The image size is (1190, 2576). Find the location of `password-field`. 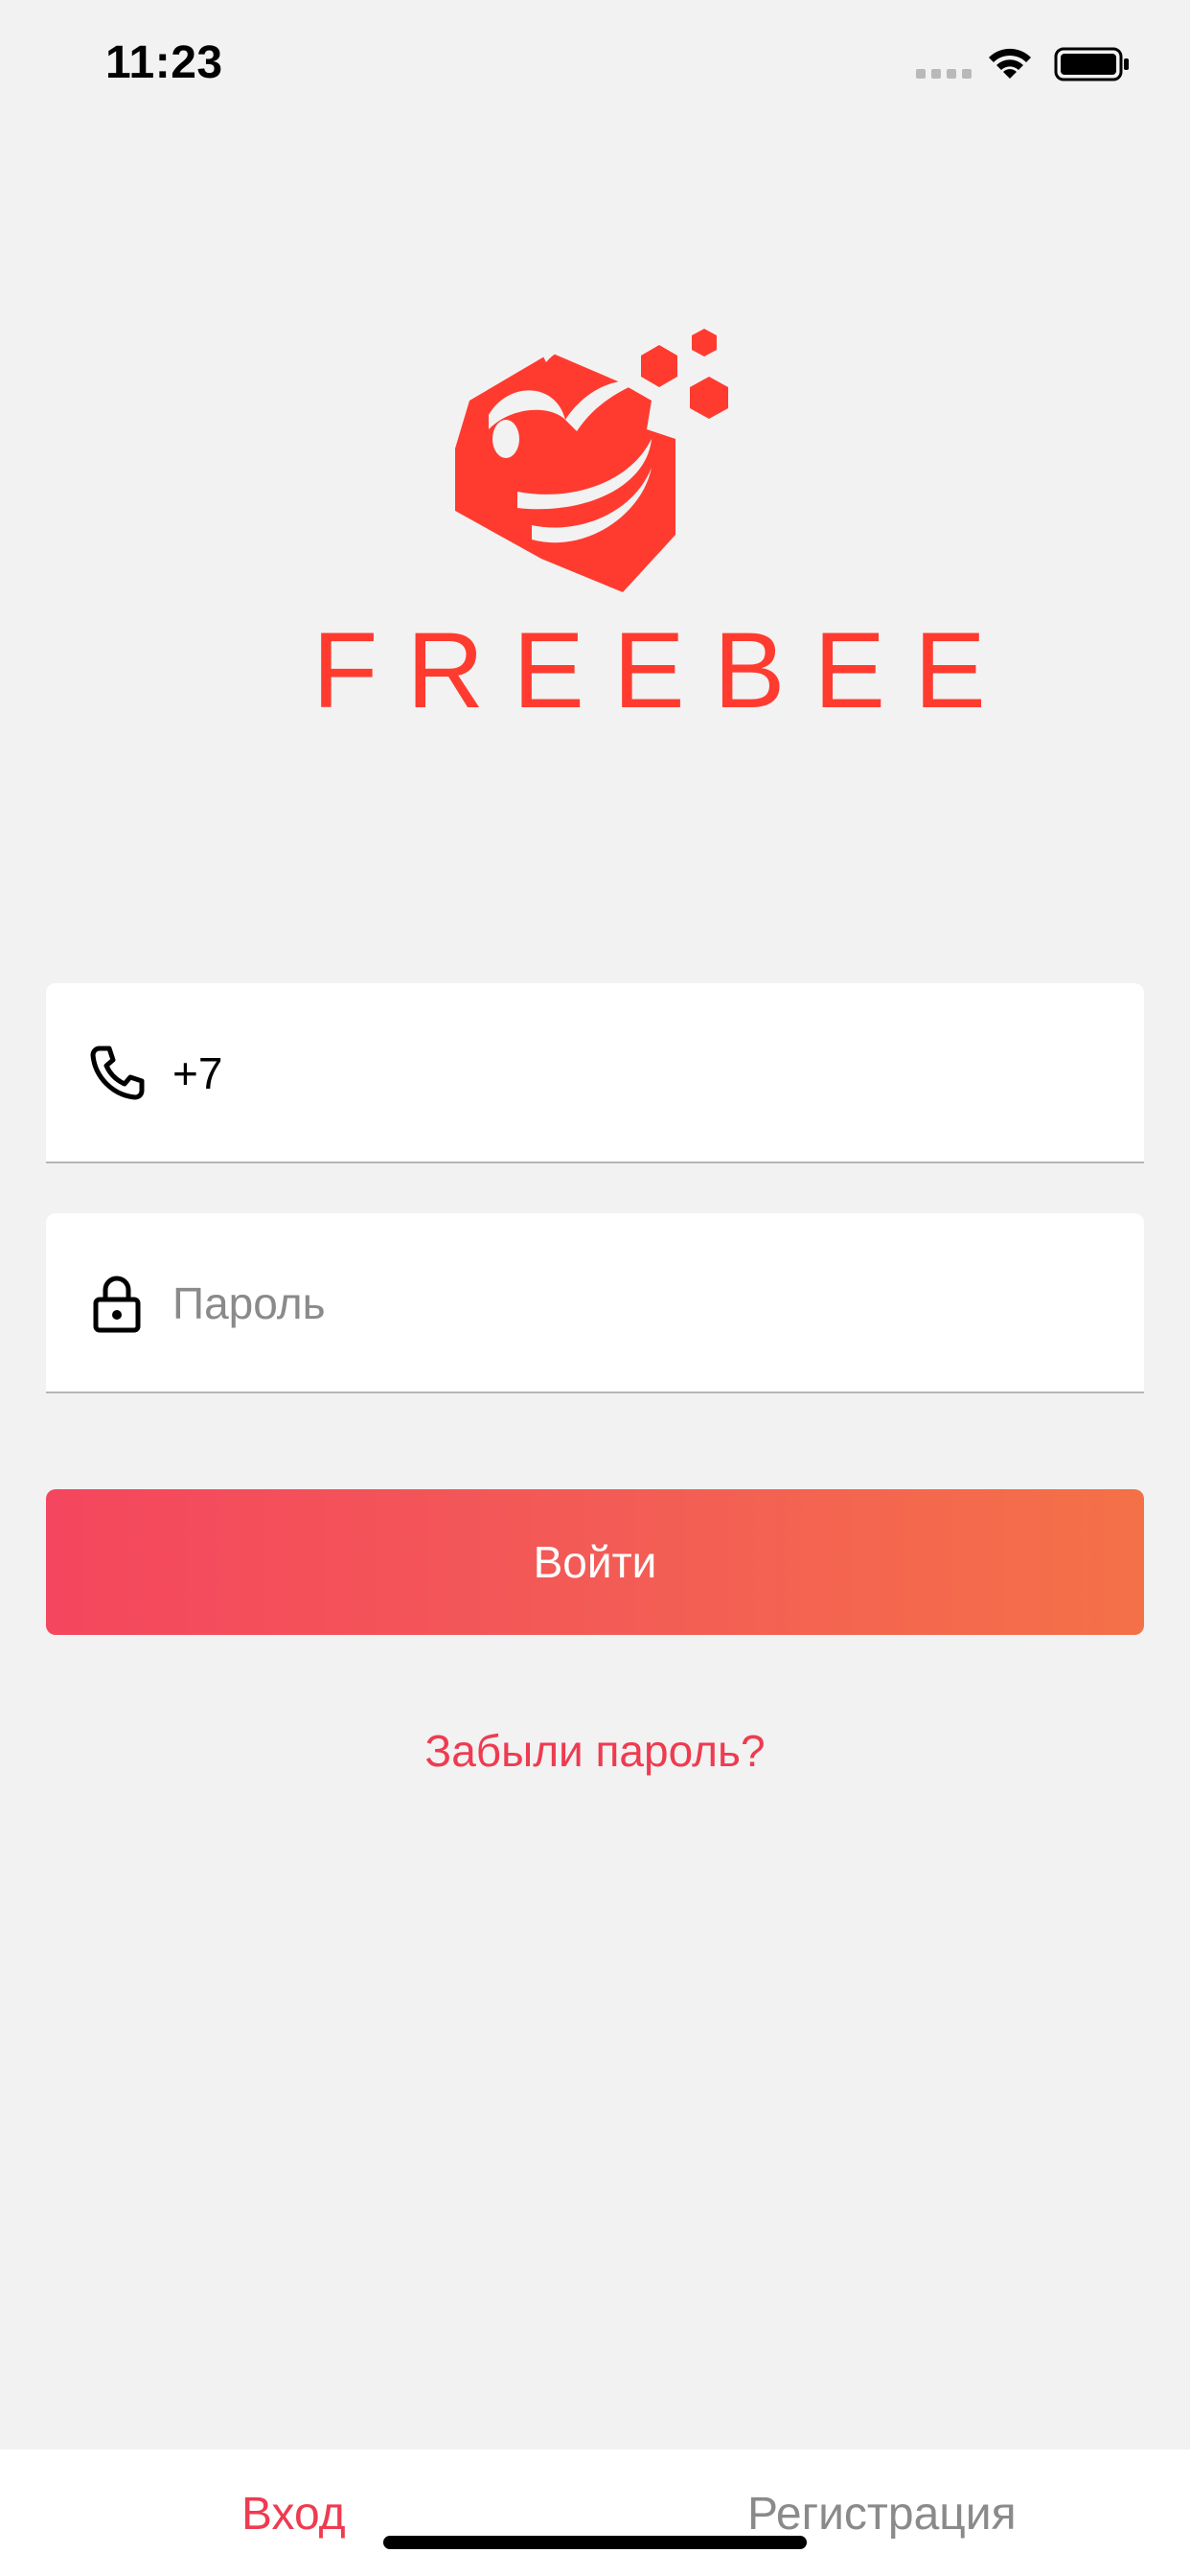

password-field is located at coordinates (595, 1303).